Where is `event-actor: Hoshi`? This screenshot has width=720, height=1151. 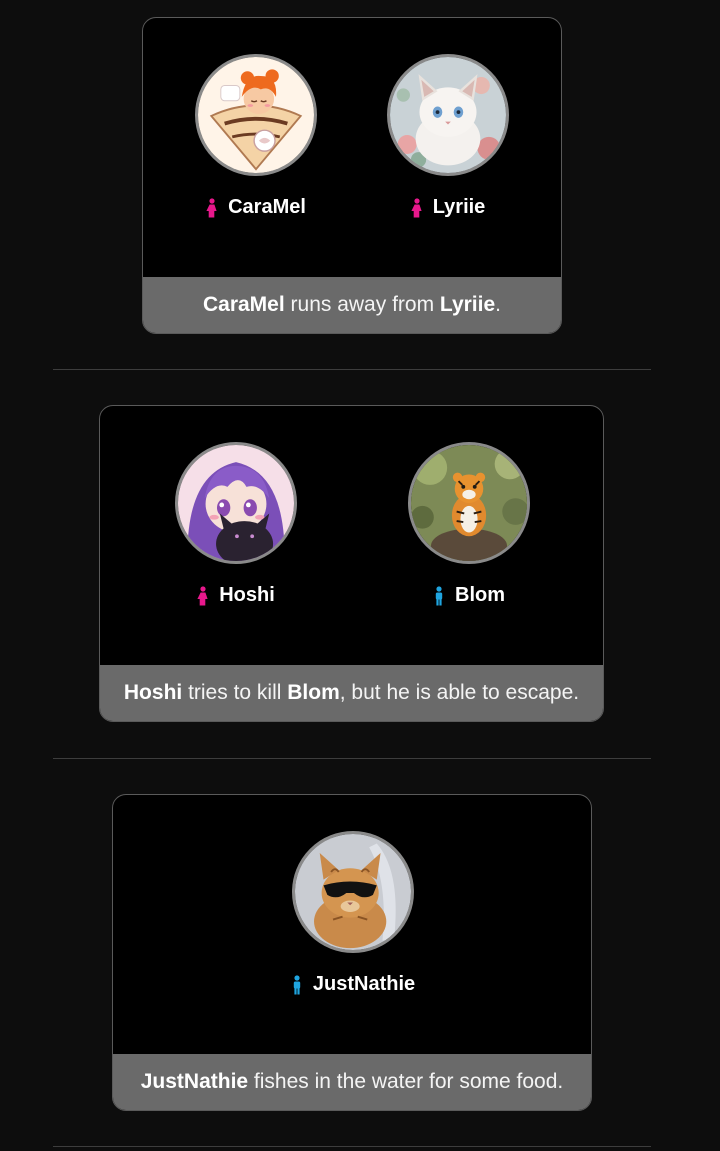
event-actor: Hoshi is located at coordinates (153, 692).